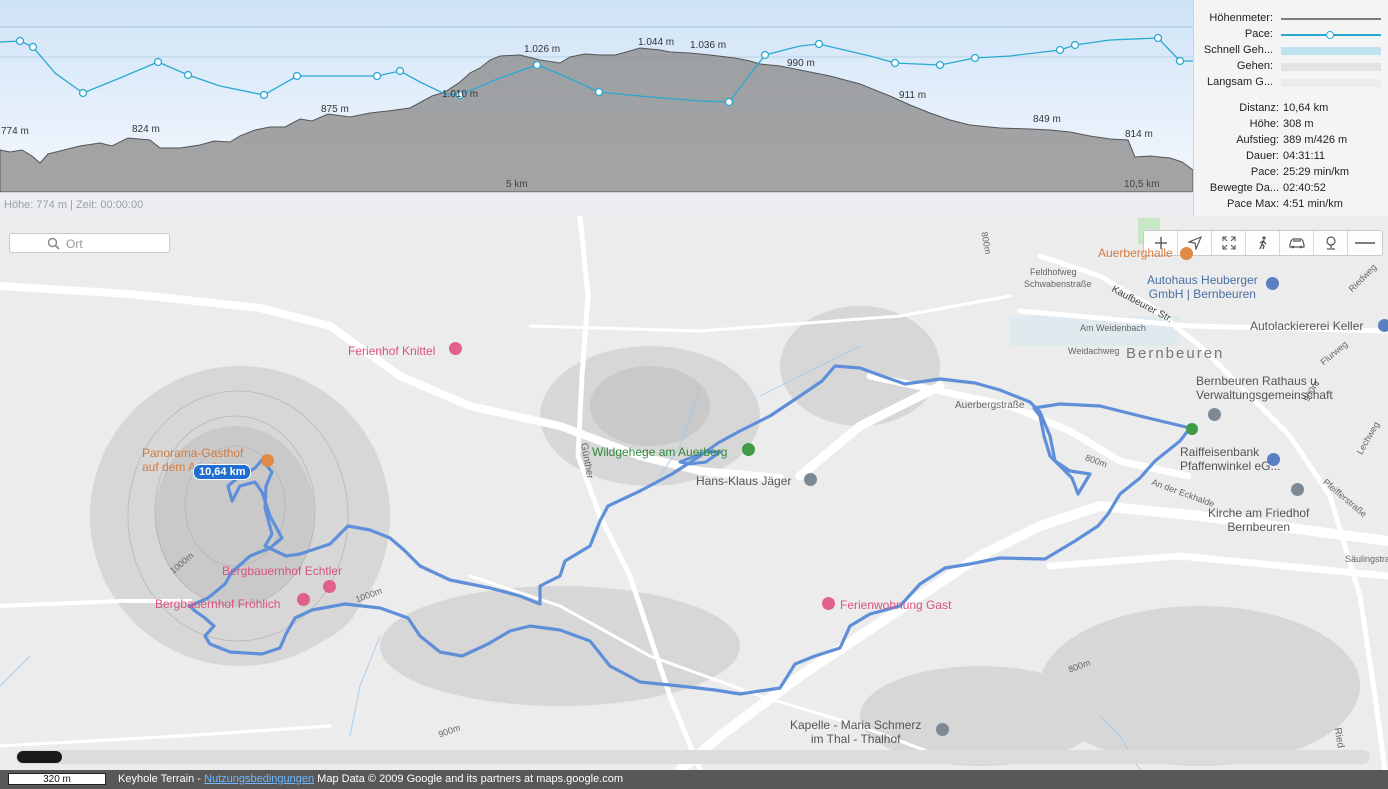  Describe the element at coordinates (1202, 287) in the screenshot. I see `poi-autohaus: Autohaus Heuberger GmbH | Bernbeuren` at that location.